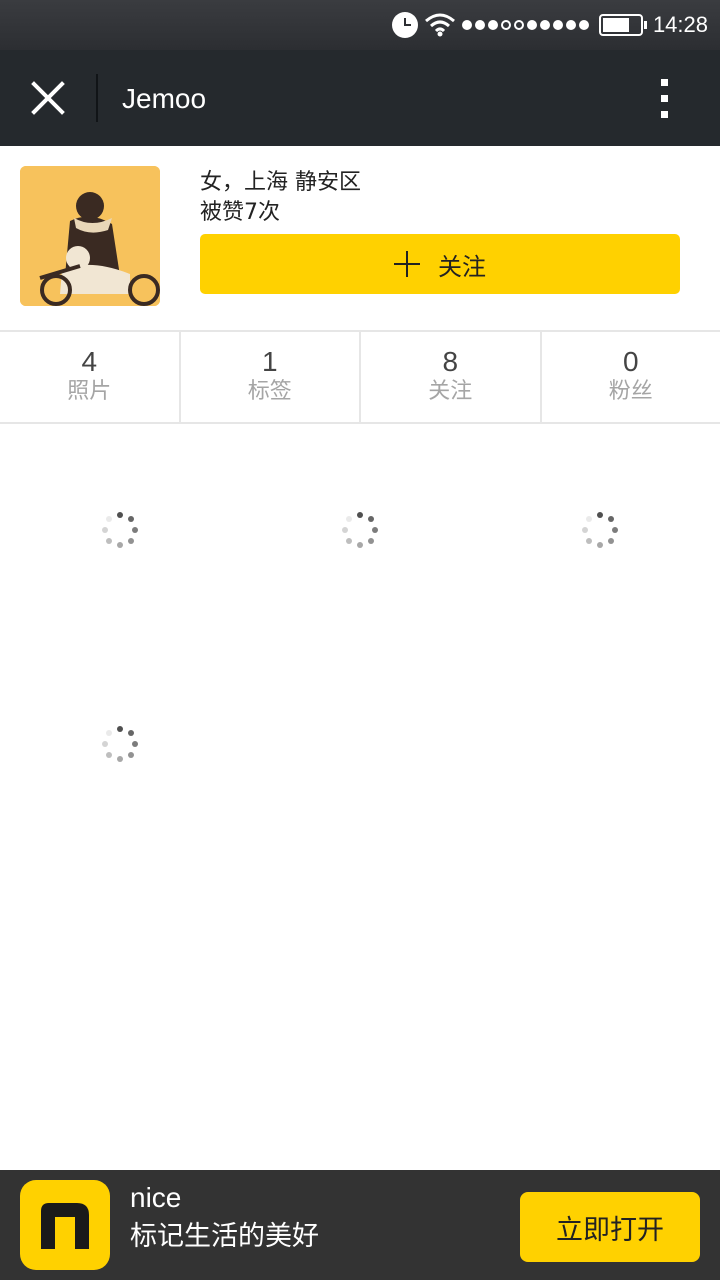  I want to click on signal-dots-icon, so click(525, 25).